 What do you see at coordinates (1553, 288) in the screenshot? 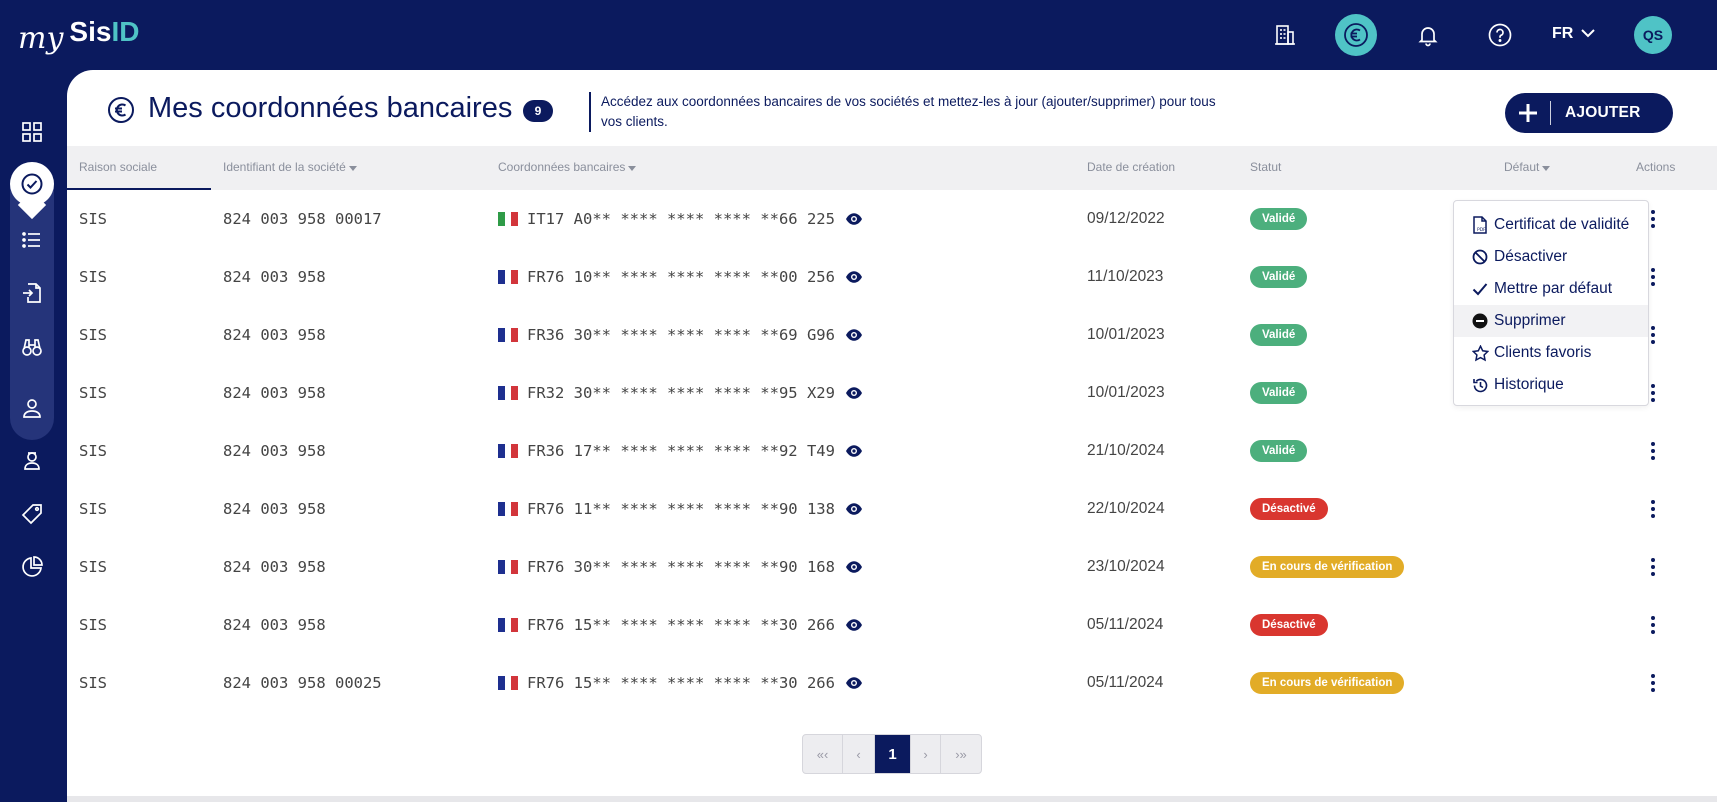
I see `menu-item-label: Mettre par défaut` at bounding box center [1553, 288].